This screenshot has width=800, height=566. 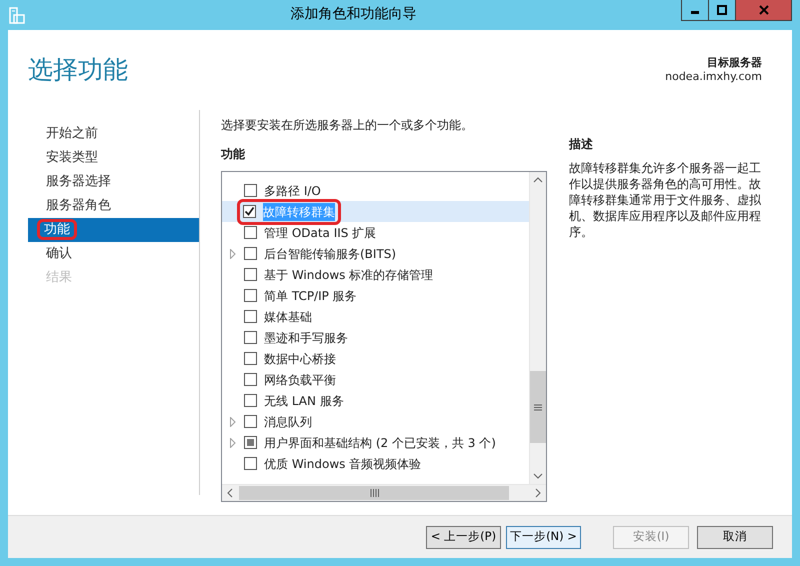 What do you see at coordinates (78, 70) in the screenshot?
I see `page-title: 选择功能` at bounding box center [78, 70].